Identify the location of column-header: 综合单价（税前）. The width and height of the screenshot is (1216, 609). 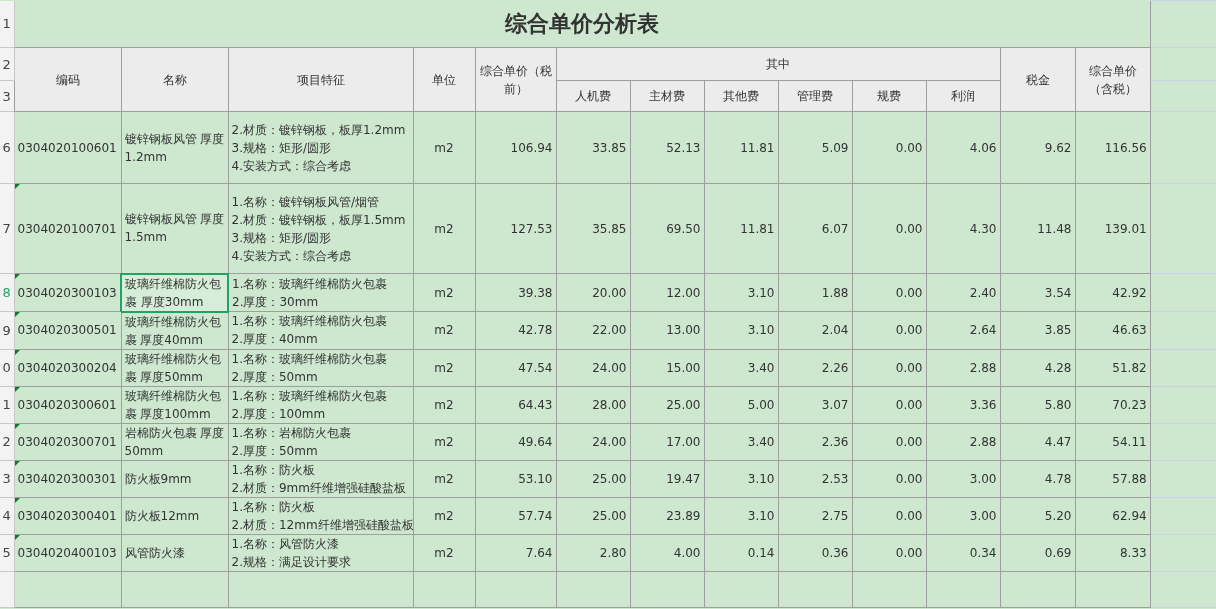
(515, 79).